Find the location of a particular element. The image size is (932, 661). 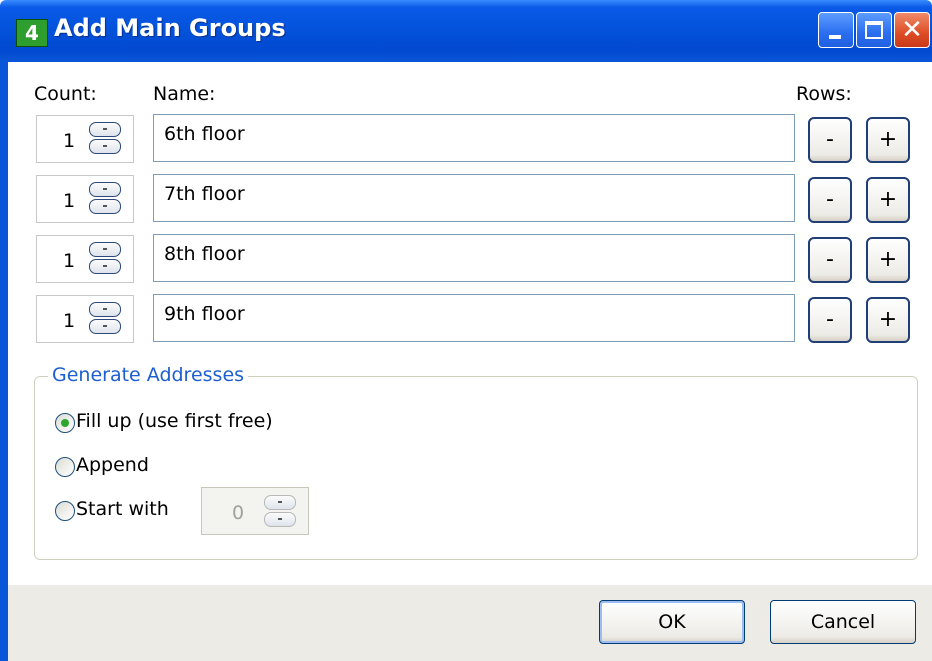

window-frame-left is located at coordinates (4, 361).